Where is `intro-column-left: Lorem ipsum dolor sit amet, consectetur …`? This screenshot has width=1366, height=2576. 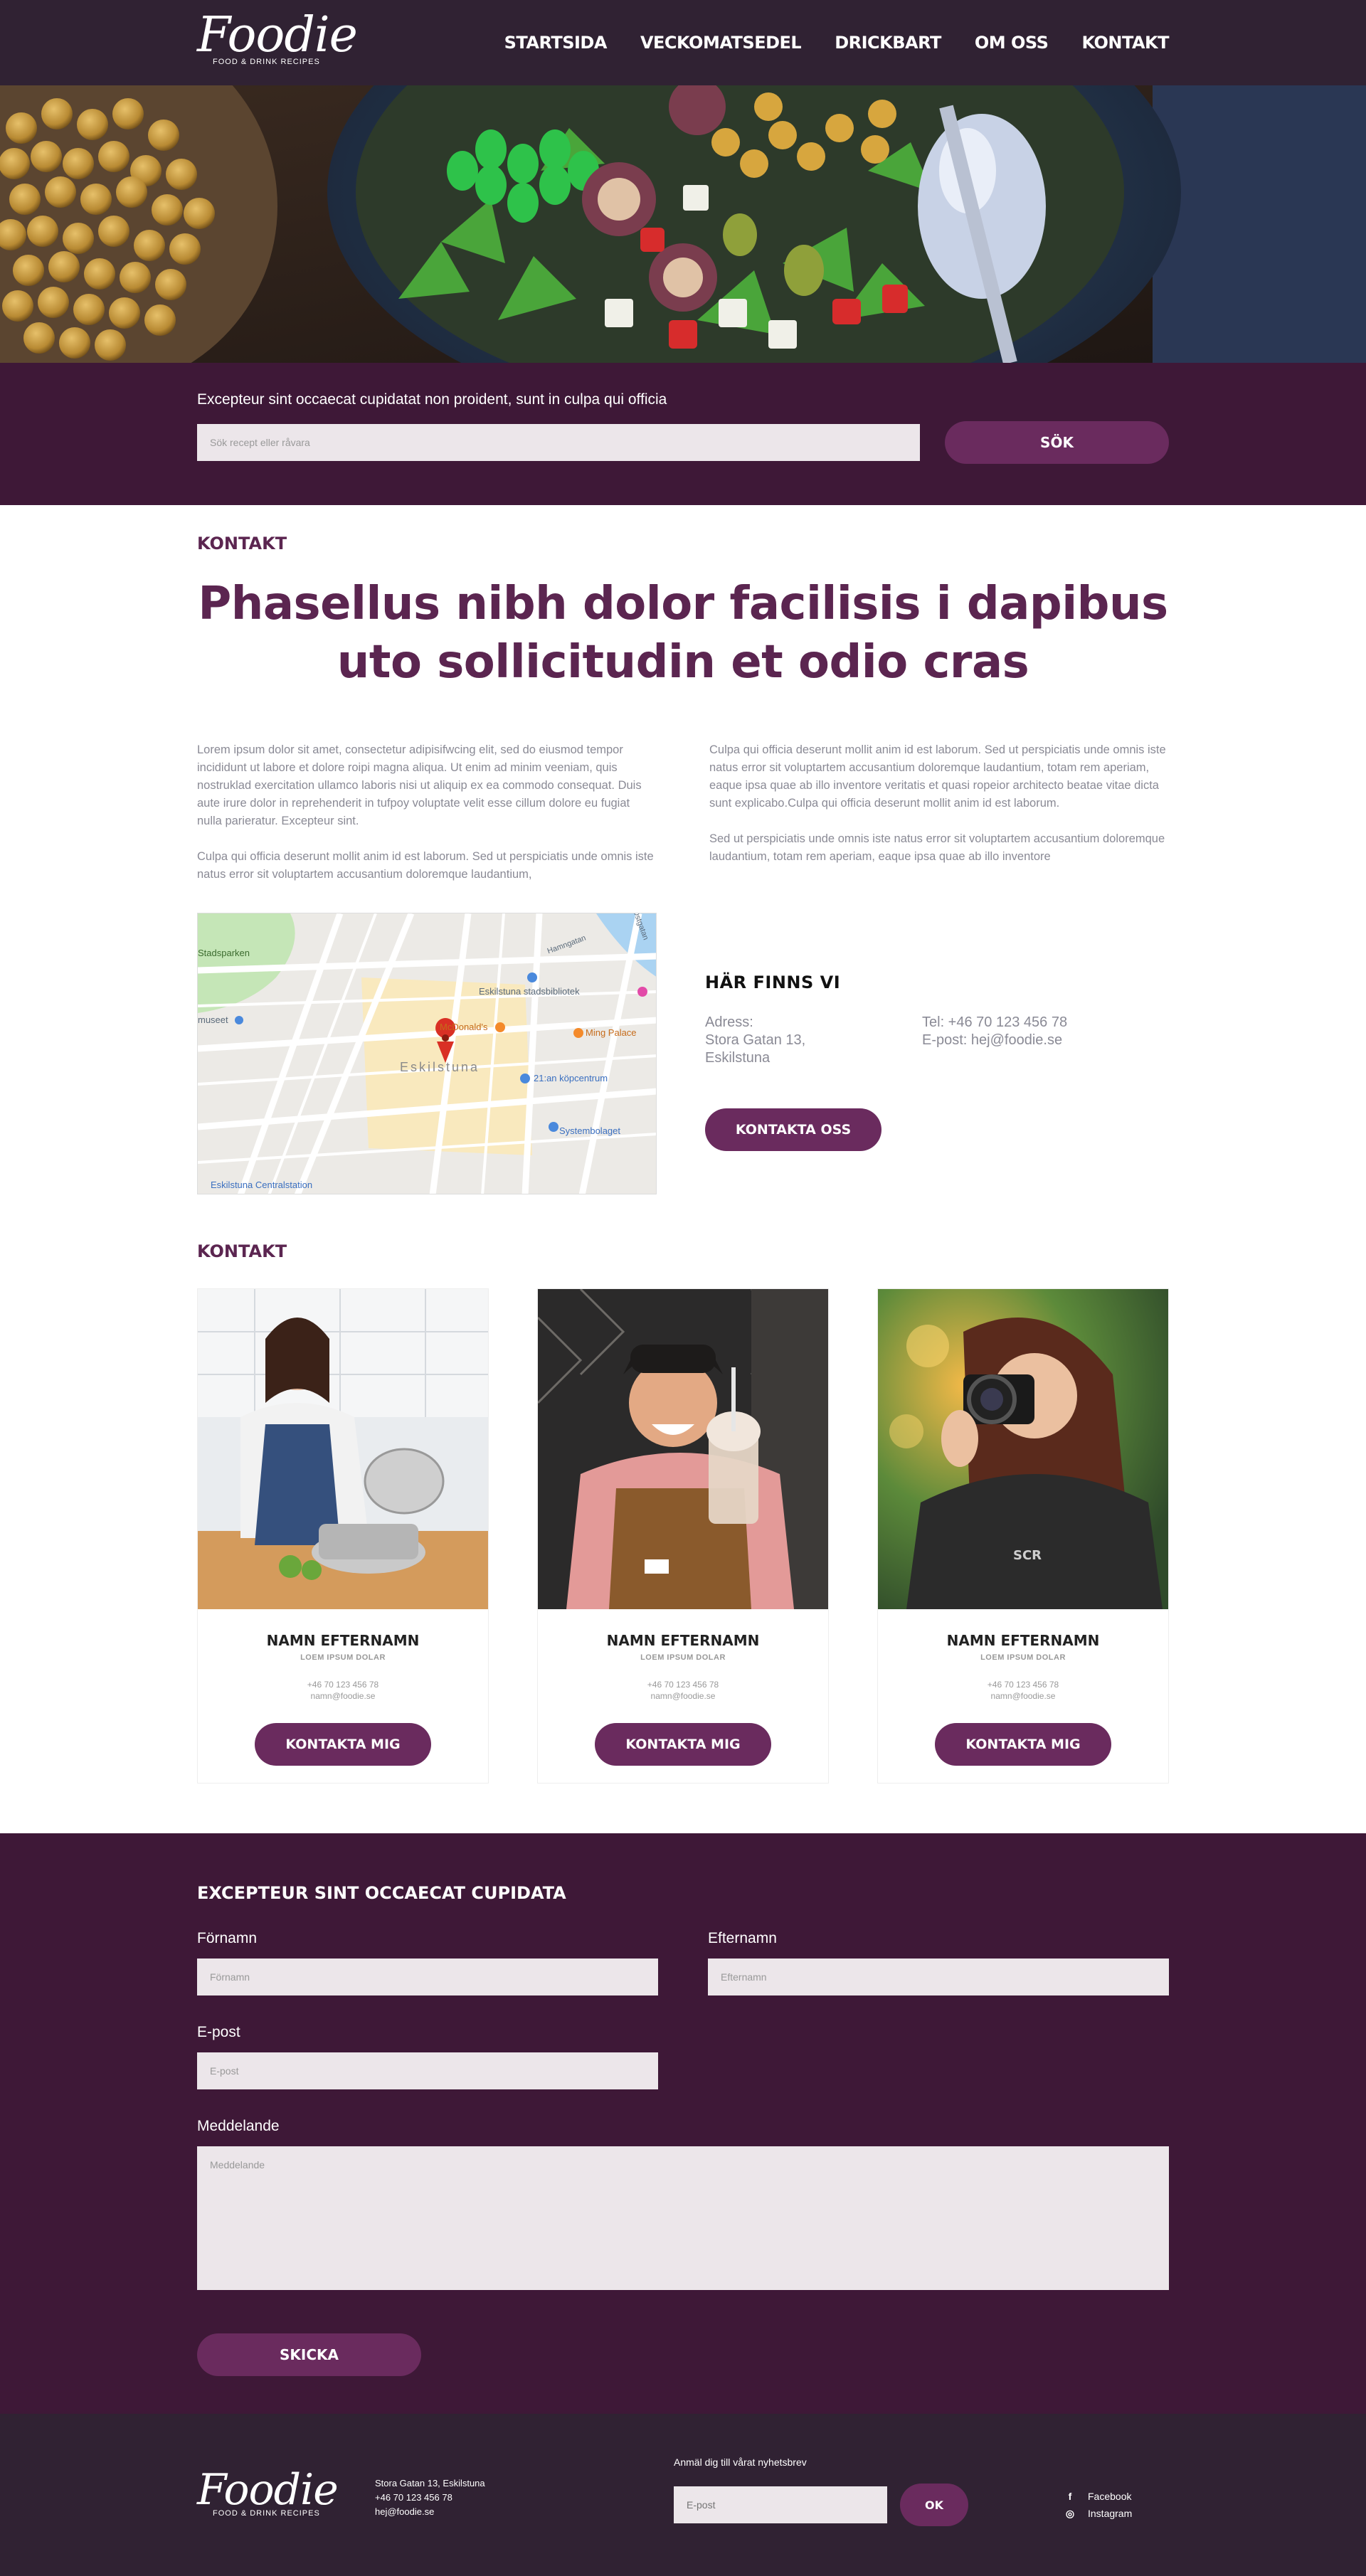
intro-column-left: Lorem ipsum dolor sit amet, consectetur … is located at coordinates (427, 821).